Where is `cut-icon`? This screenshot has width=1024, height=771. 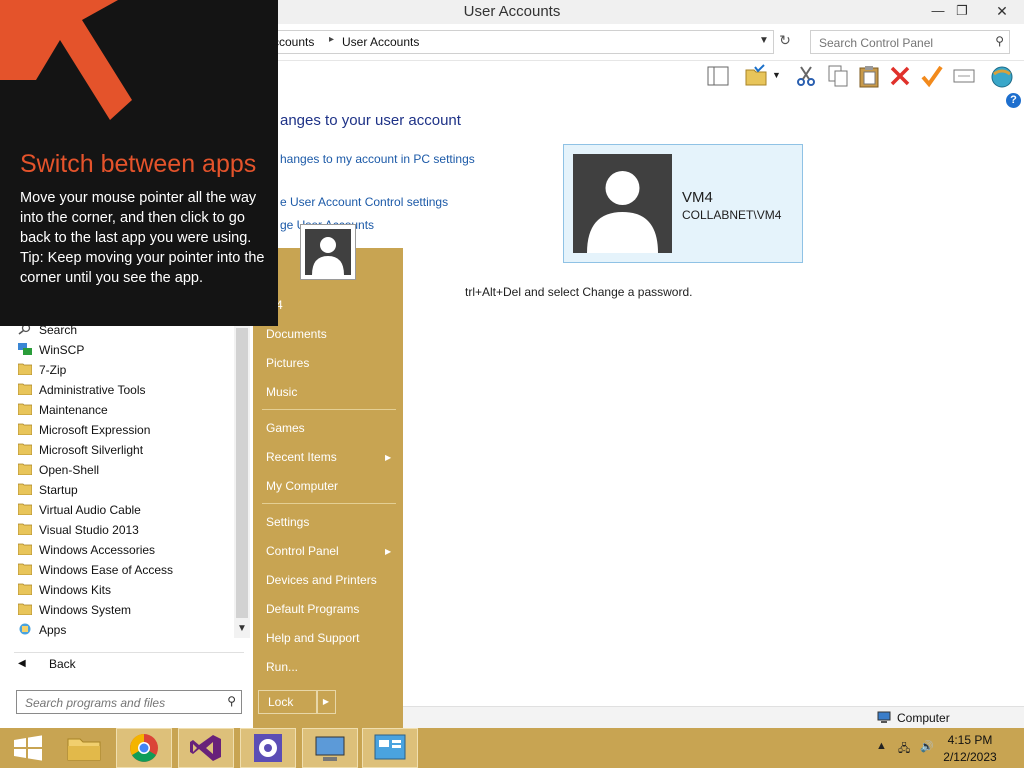 cut-icon is located at coordinates (806, 76).